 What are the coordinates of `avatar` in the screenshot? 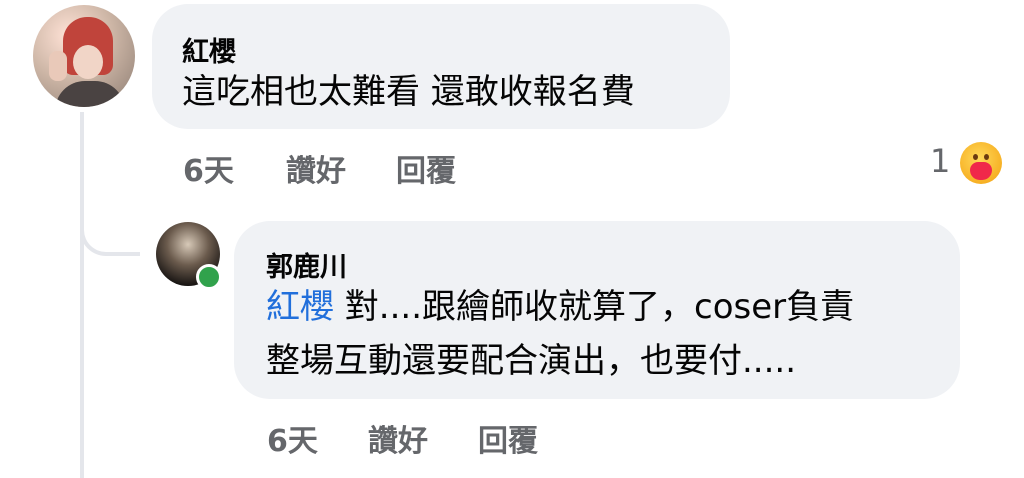 It's located at (84, 56).